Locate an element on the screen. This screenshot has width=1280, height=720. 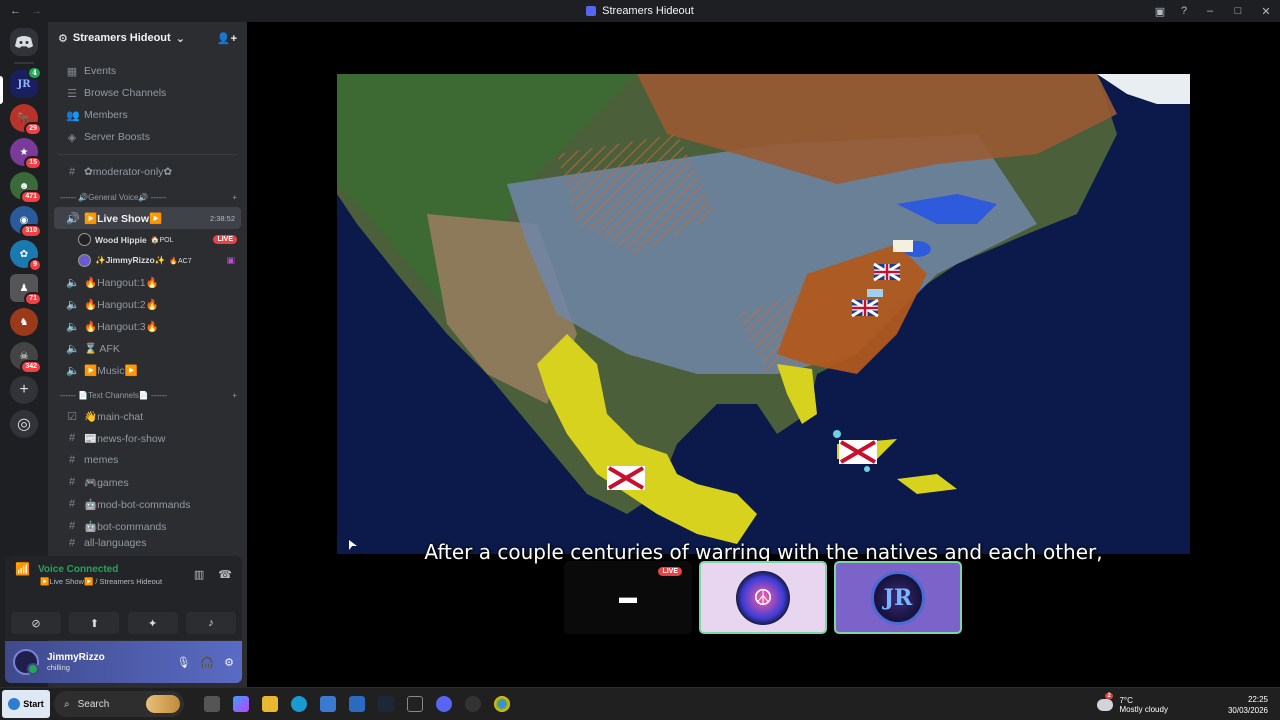
voice-user: ✨JimmyRizzo✨ 🔥AC7 ▣ is located at coordinates (147, 260).